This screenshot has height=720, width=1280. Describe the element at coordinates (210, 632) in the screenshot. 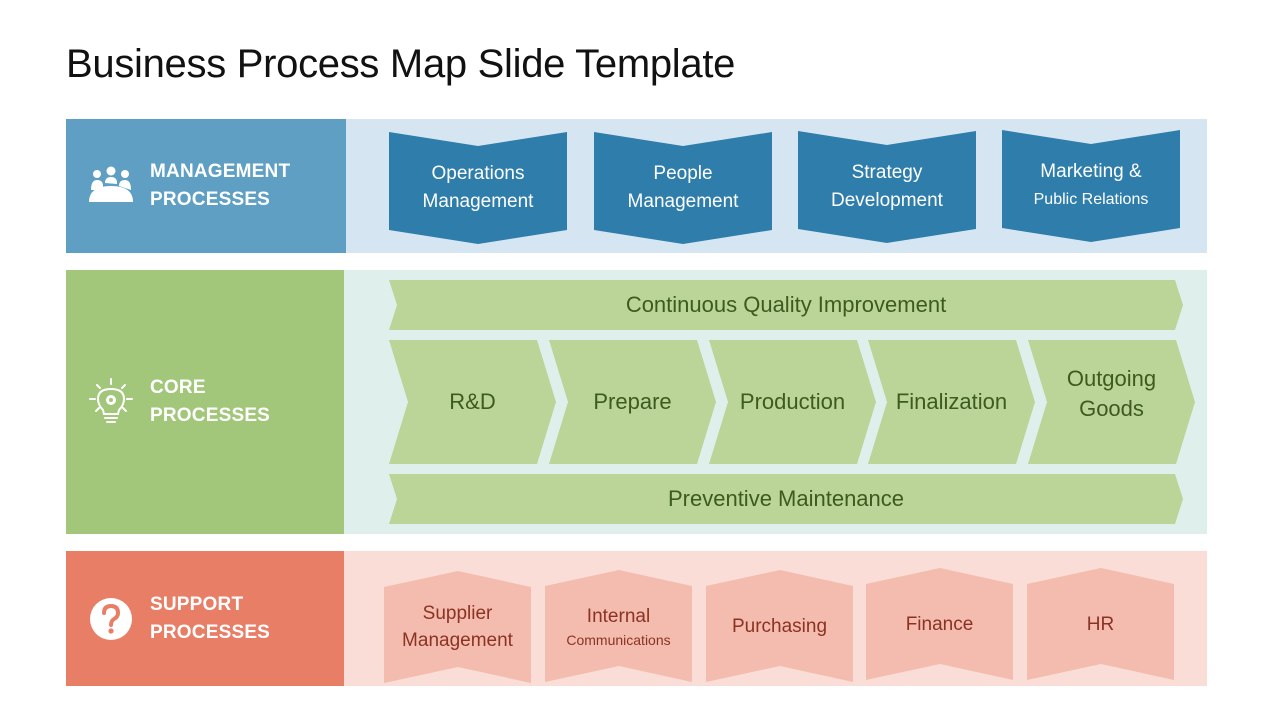

I see `support-label-line2: PROCESSES` at that location.